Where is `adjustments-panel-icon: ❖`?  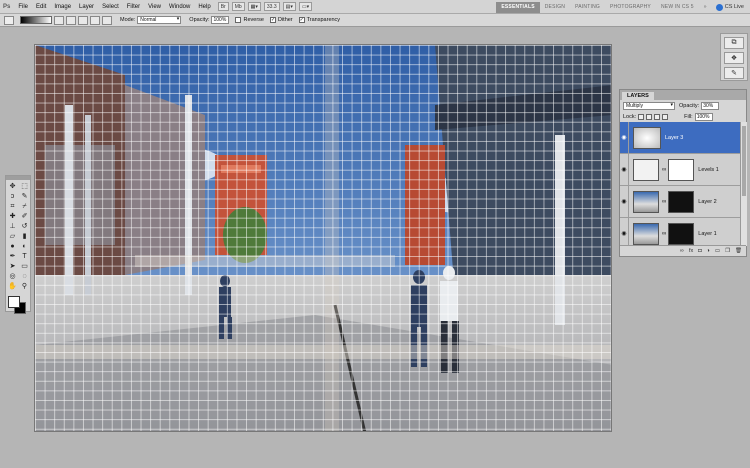 adjustments-panel-icon: ❖ is located at coordinates (734, 58).